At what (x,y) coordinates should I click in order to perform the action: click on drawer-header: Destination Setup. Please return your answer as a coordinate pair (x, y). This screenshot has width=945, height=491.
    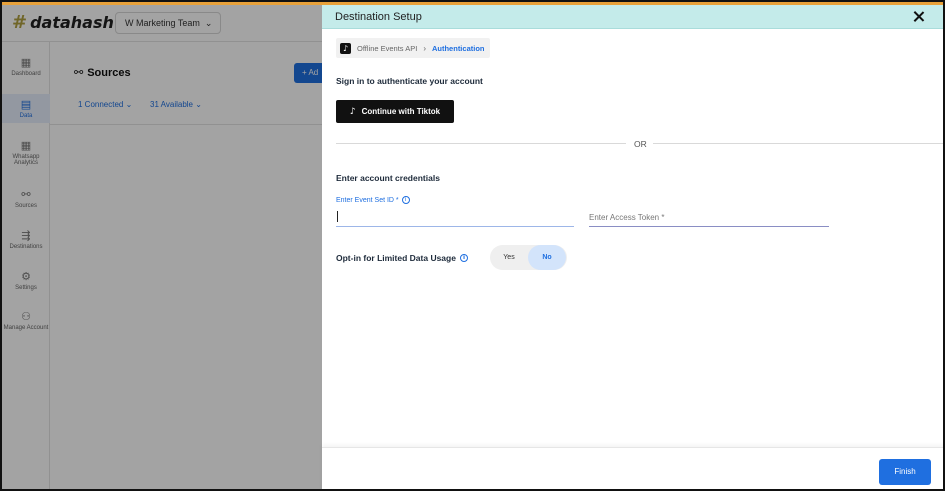
    Looking at the image, I should click on (632, 17).